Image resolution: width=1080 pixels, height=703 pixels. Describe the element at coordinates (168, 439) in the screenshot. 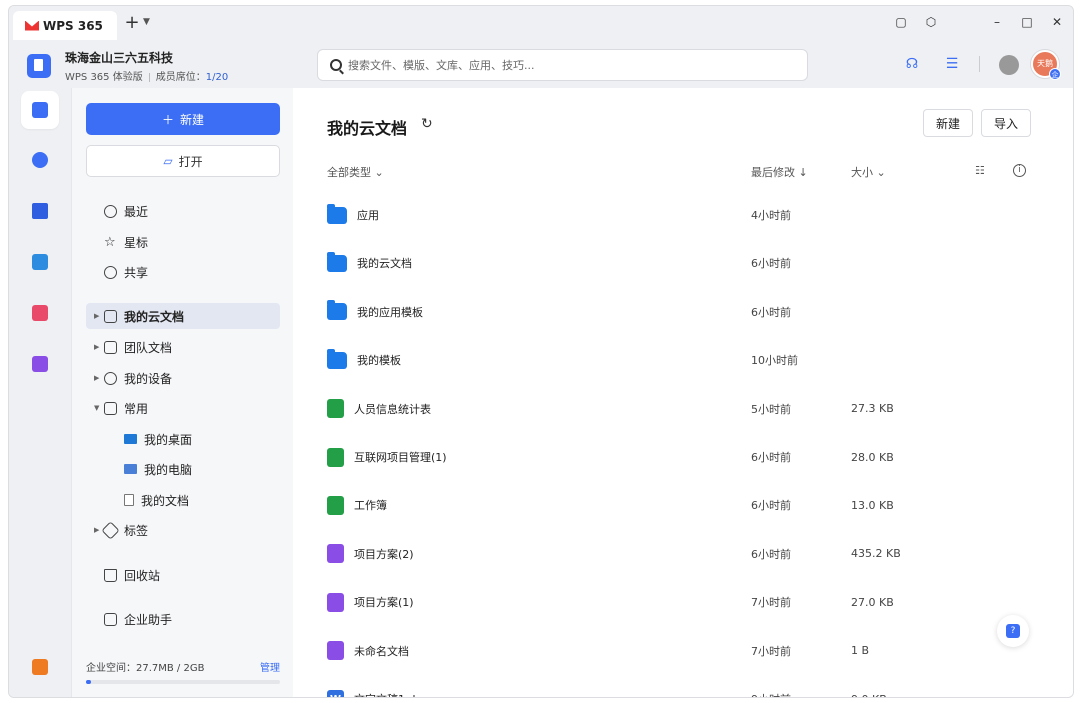

I see `sidebar-item-label: 我的桌面` at that location.